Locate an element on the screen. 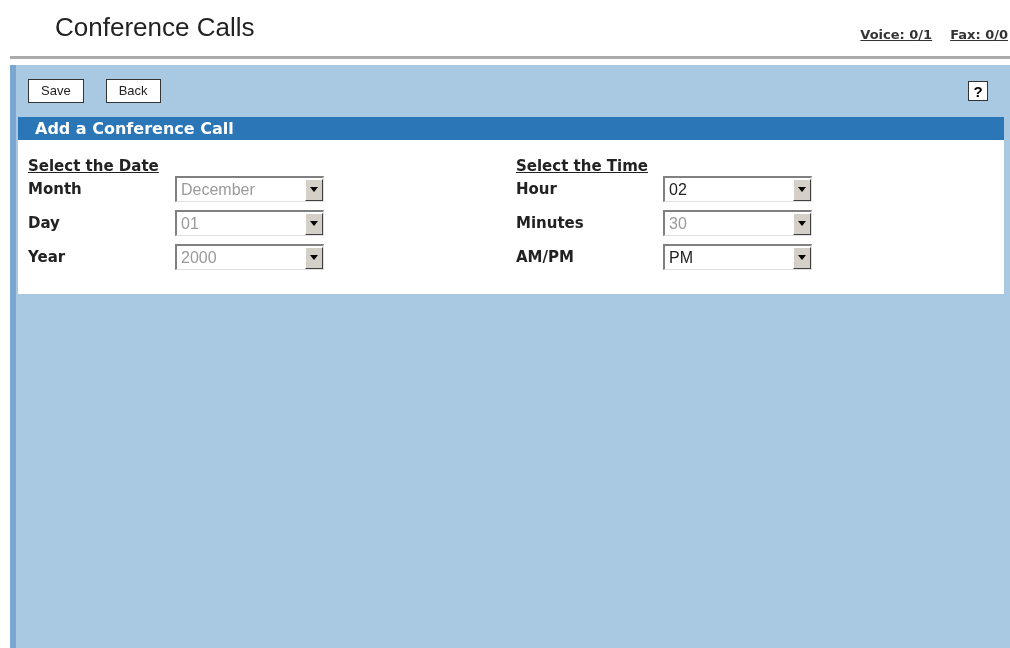 The width and height of the screenshot is (1010, 648). help-button: ? is located at coordinates (978, 91).